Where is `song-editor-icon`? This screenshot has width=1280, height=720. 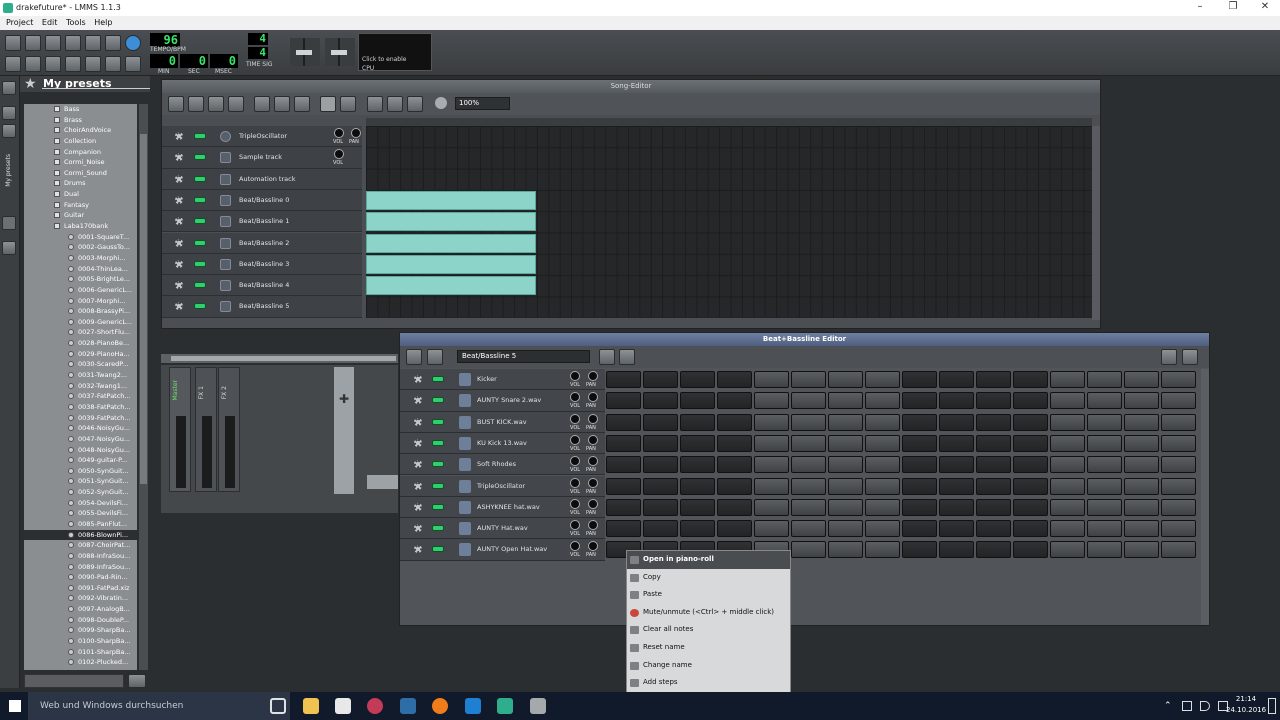 song-editor-icon is located at coordinates (13, 64).